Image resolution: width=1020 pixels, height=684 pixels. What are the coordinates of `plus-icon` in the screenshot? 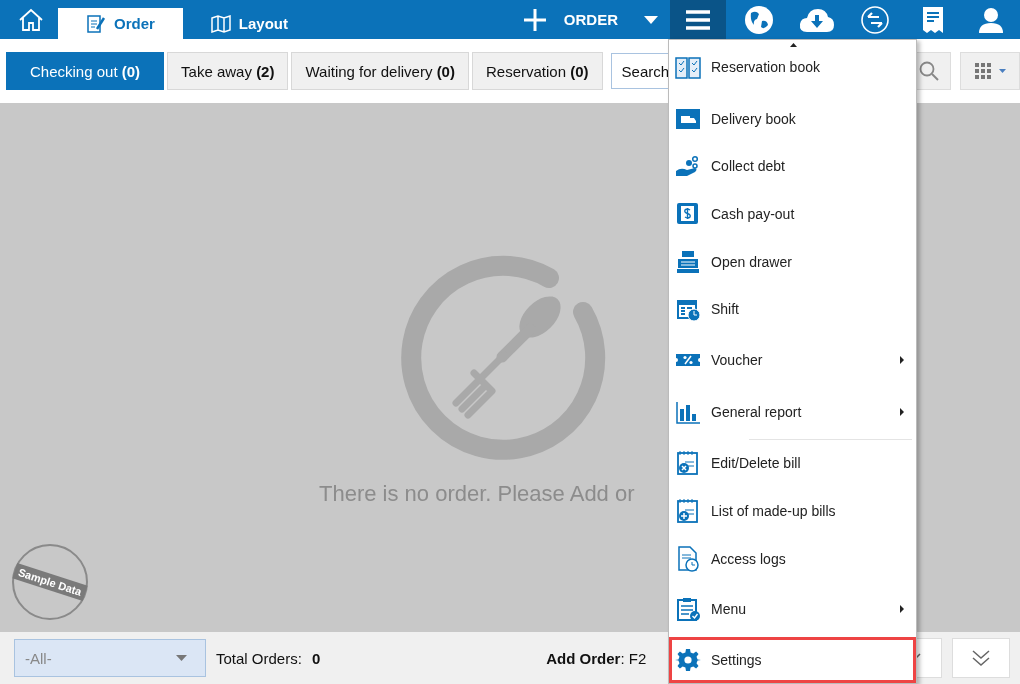 It's located at (534, 19).